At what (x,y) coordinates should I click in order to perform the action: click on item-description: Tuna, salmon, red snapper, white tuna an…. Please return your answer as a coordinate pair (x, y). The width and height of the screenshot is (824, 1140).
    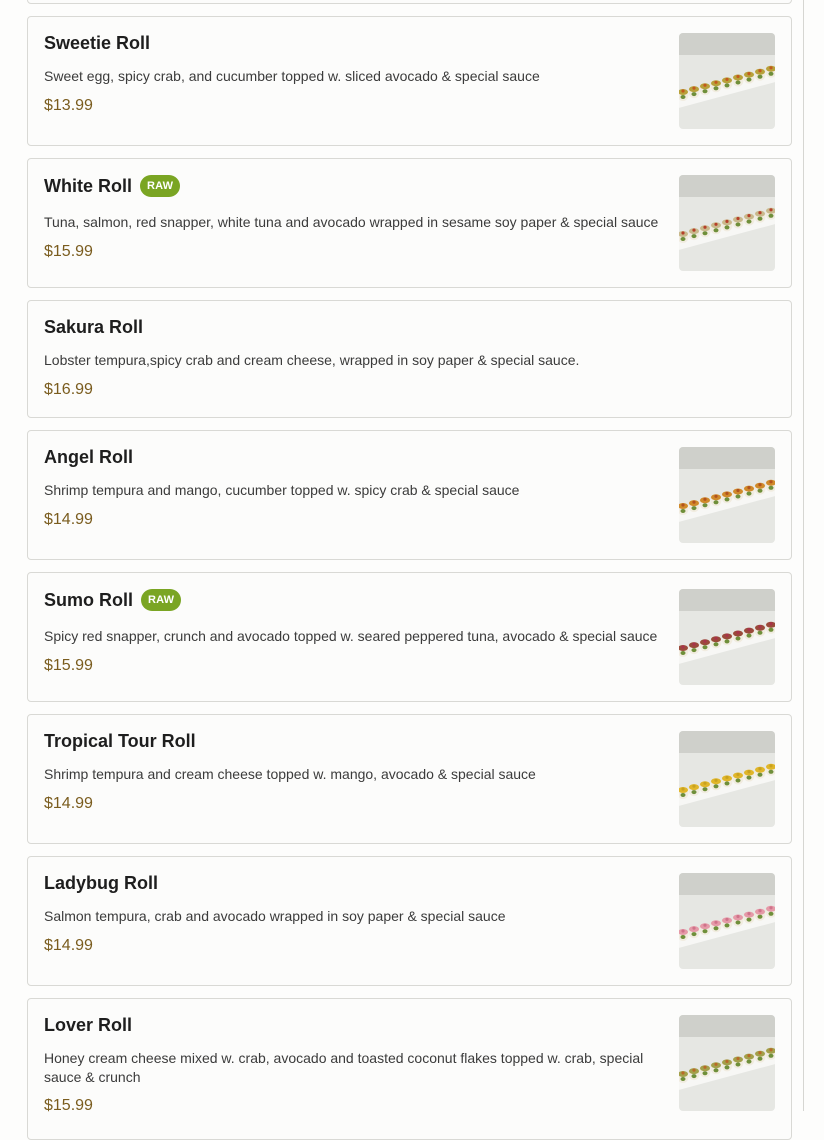
    Looking at the image, I should click on (351, 222).